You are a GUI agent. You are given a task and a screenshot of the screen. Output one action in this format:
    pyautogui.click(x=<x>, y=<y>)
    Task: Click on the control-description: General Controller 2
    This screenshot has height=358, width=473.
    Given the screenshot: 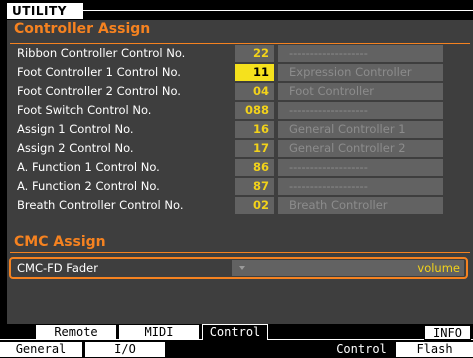 What is the action you would take?
    pyautogui.click(x=360, y=148)
    